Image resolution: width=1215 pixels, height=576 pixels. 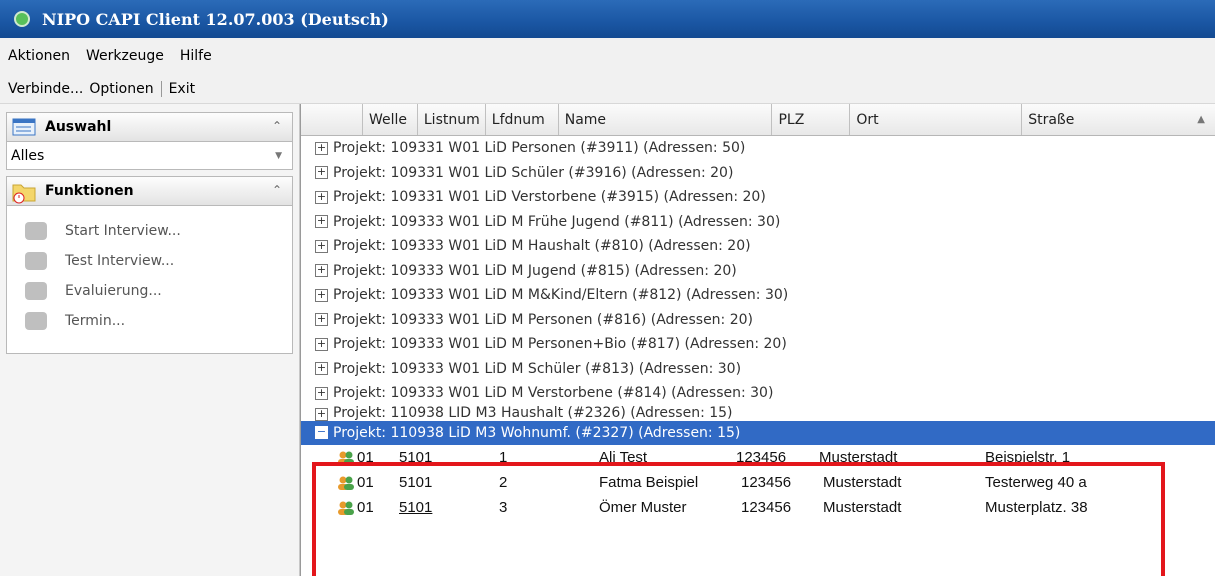 What do you see at coordinates (738, 519) in the screenshot?
I see `highlight-frame` at bounding box center [738, 519].